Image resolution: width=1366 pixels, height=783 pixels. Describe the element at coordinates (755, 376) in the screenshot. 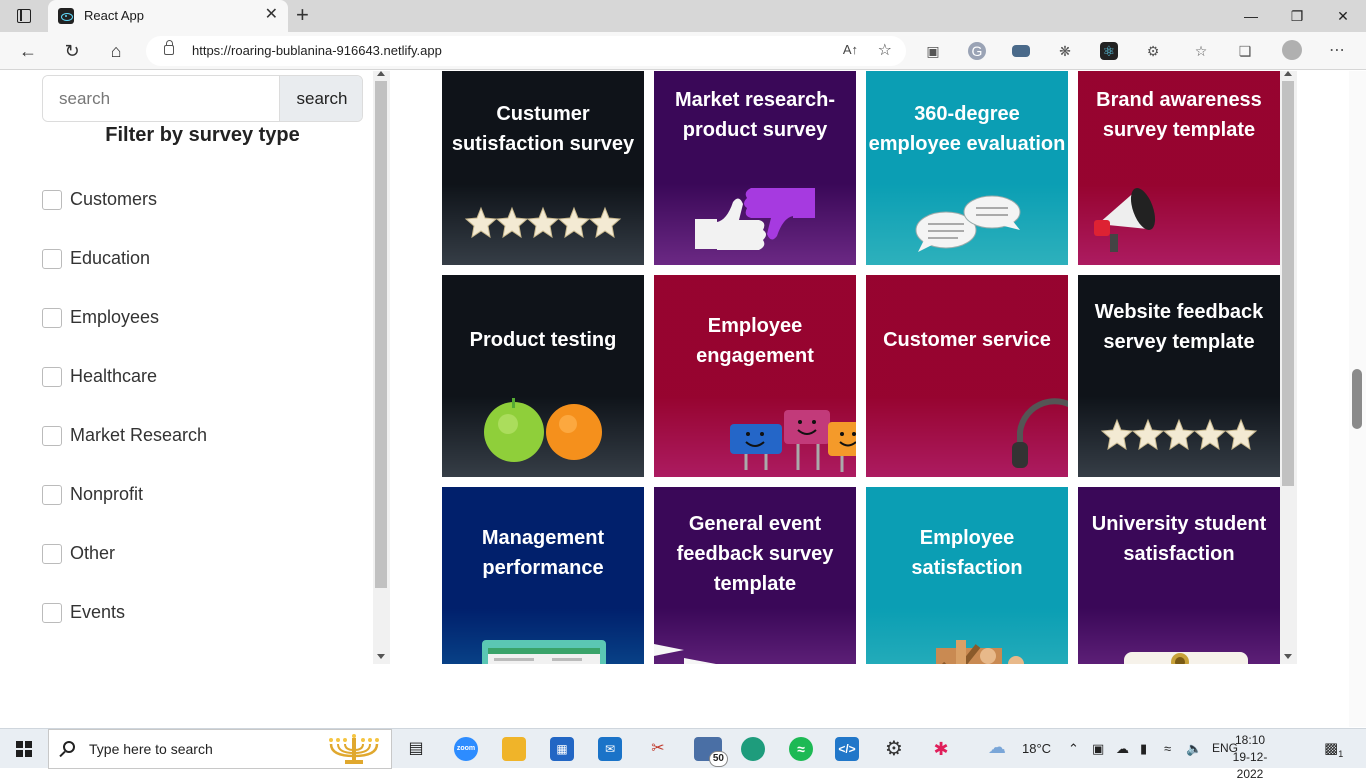

I see `survey-card: Employee engagement` at that location.